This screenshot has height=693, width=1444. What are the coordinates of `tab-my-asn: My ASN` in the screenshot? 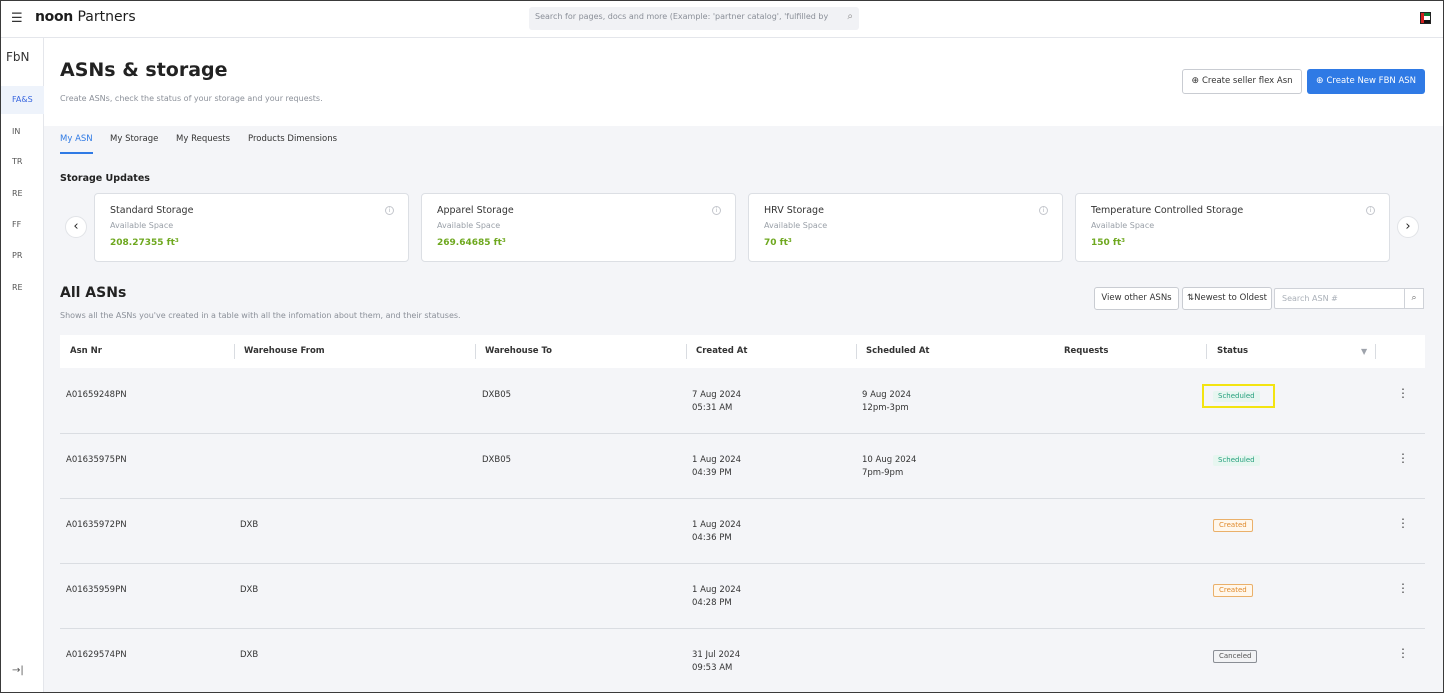 It's located at (76, 144).